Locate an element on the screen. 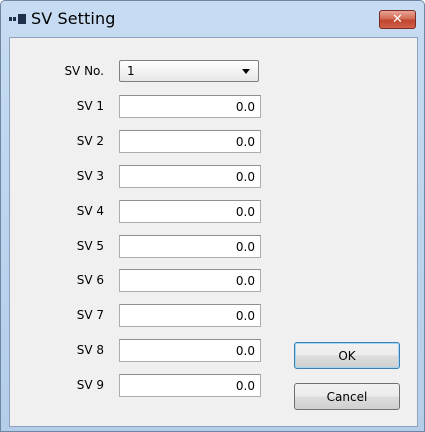 This screenshot has height=432, width=425. sv-3-label: SV 3 is located at coordinates (90, 176).